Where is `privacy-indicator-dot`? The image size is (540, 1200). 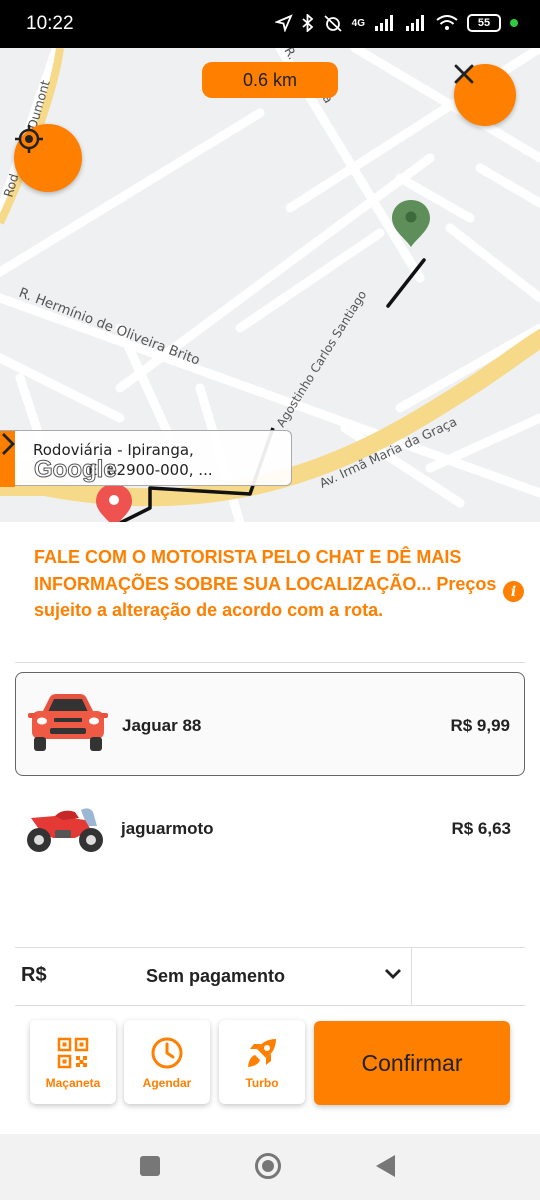
privacy-indicator-dot is located at coordinates (514, 23).